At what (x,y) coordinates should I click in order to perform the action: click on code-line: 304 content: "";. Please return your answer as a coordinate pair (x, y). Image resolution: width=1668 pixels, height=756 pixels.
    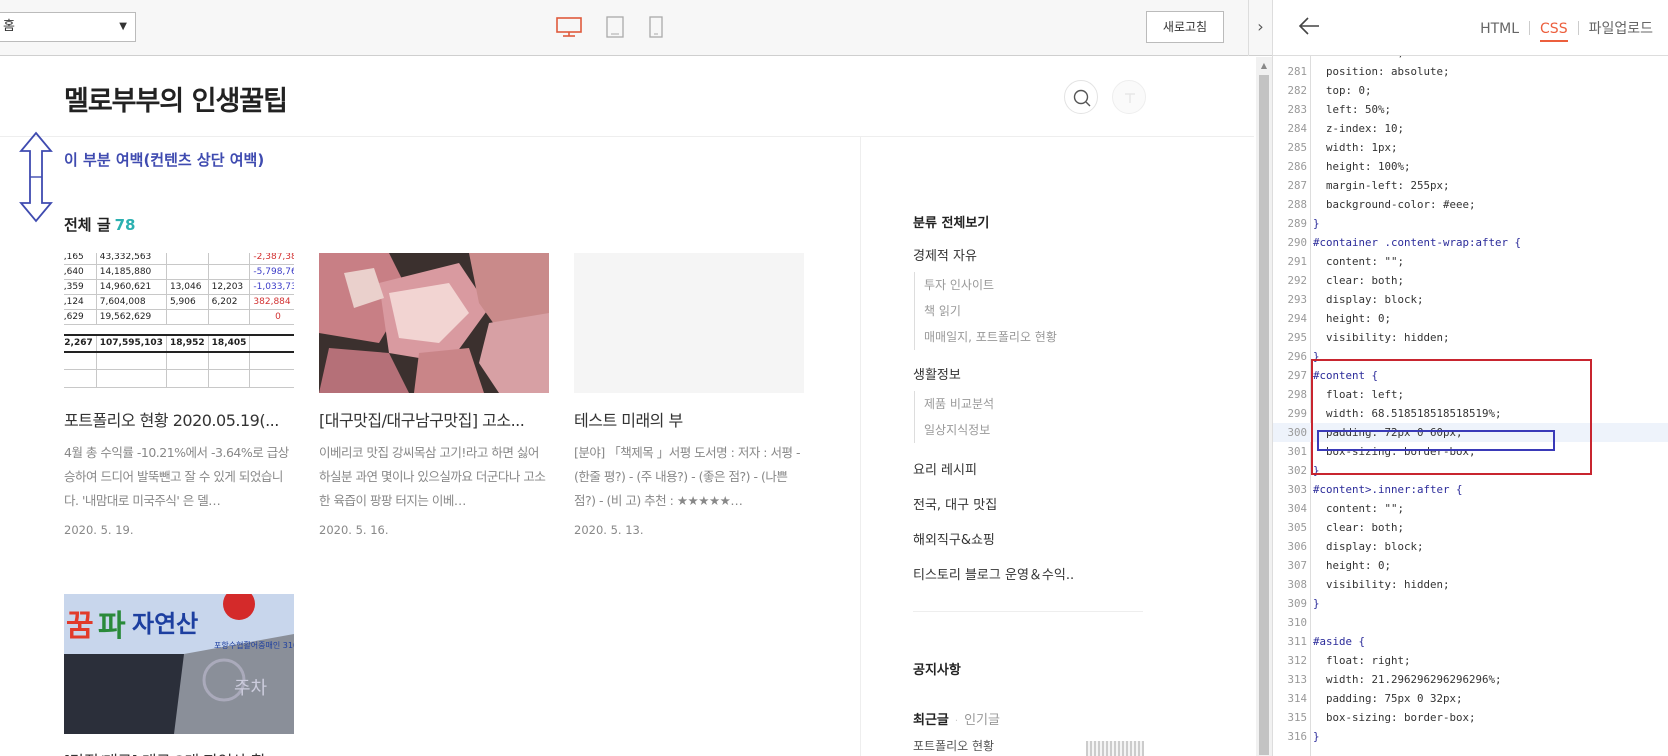
    Looking at the image, I should click on (1470, 508).